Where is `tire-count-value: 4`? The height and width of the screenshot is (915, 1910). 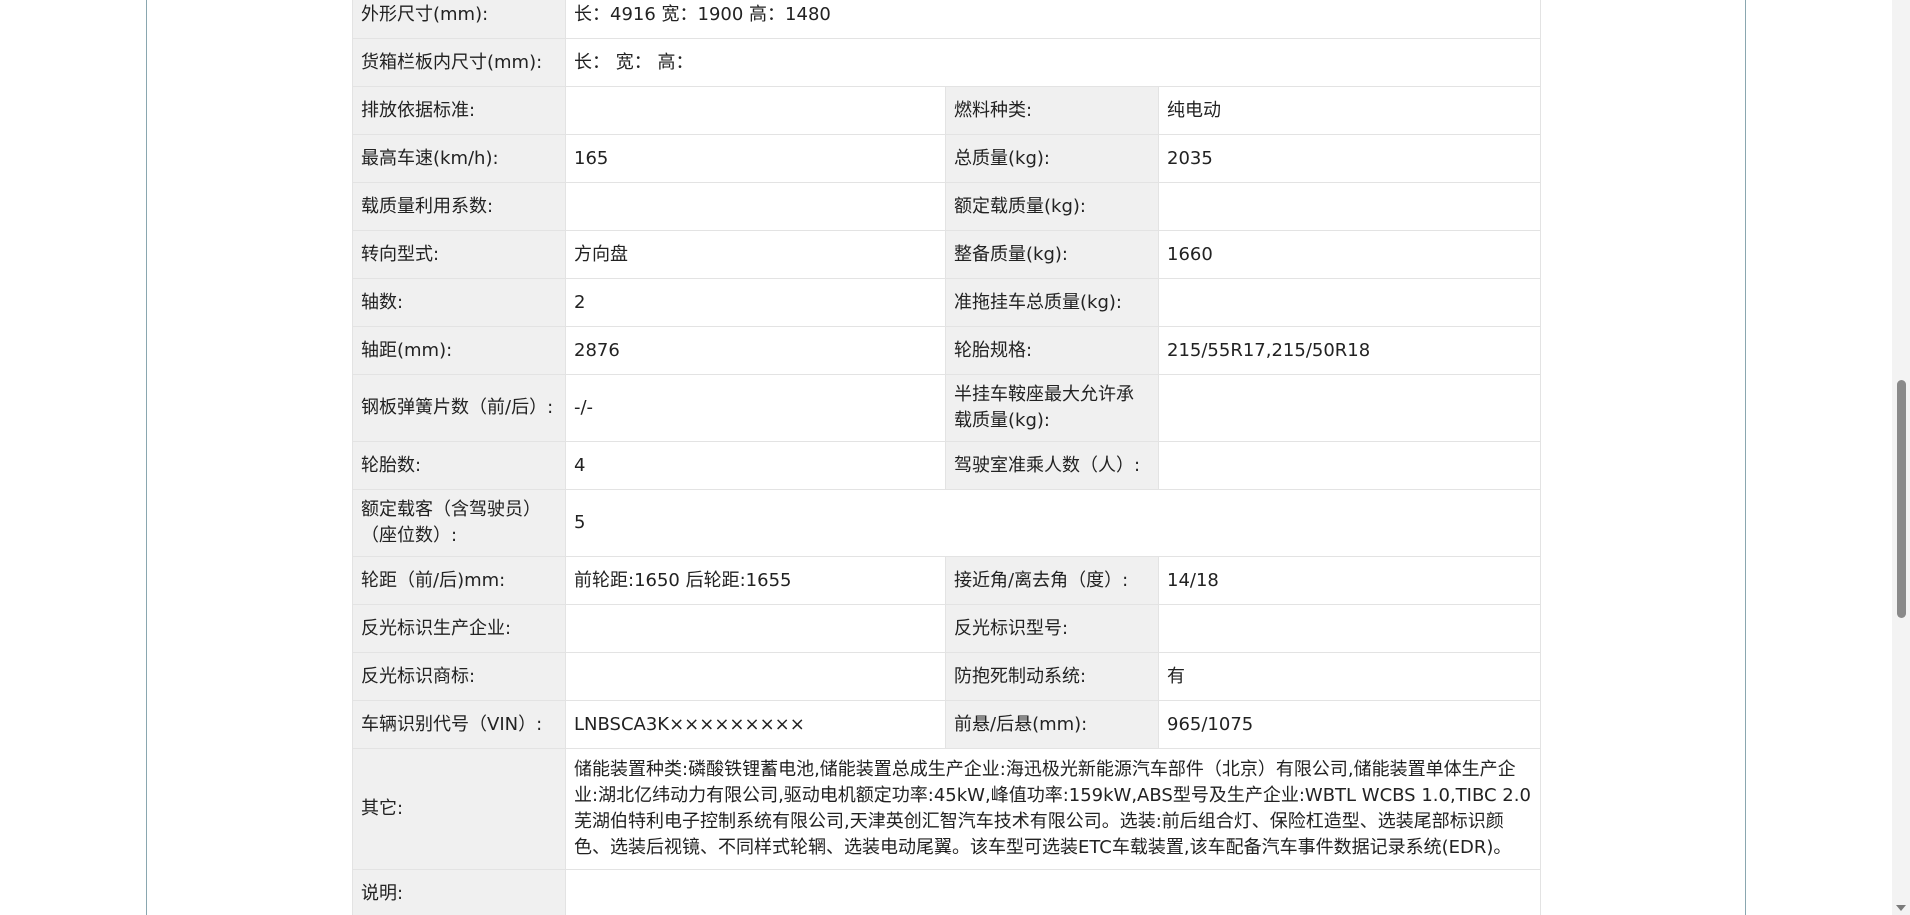 tire-count-value: 4 is located at coordinates (755, 465).